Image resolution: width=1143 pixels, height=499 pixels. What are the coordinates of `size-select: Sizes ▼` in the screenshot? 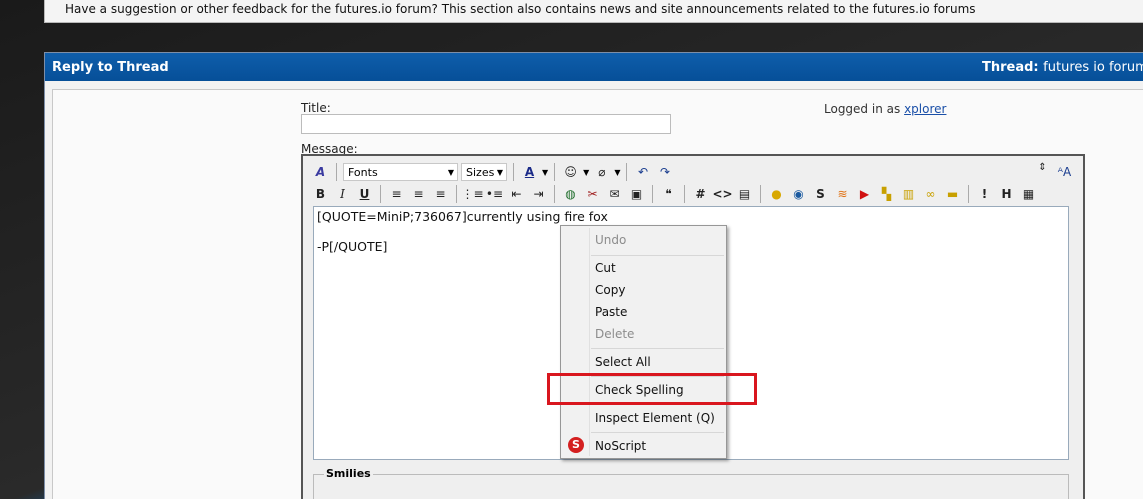 It's located at (484, 172).